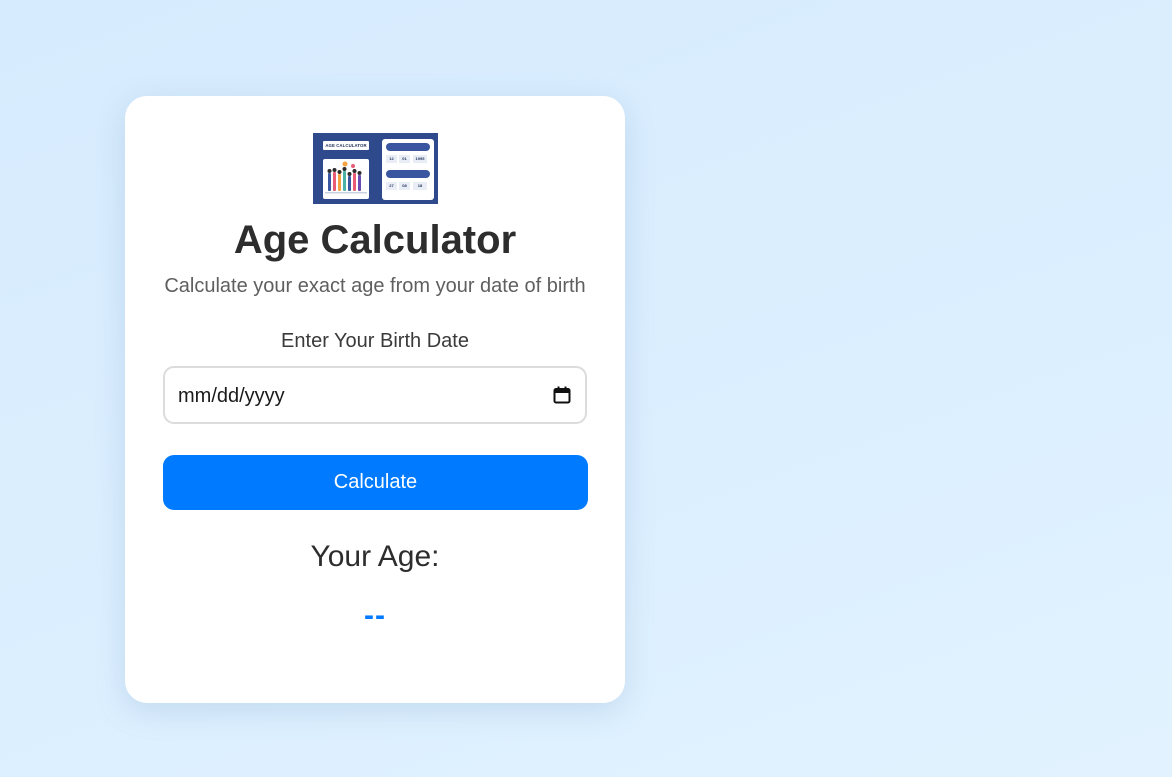 This screenshot has width=1172, height=777. What do you see at coordinates (375, 615) in the screenshot?
I see `age-result-value: --` at bounding box center [375, 615].